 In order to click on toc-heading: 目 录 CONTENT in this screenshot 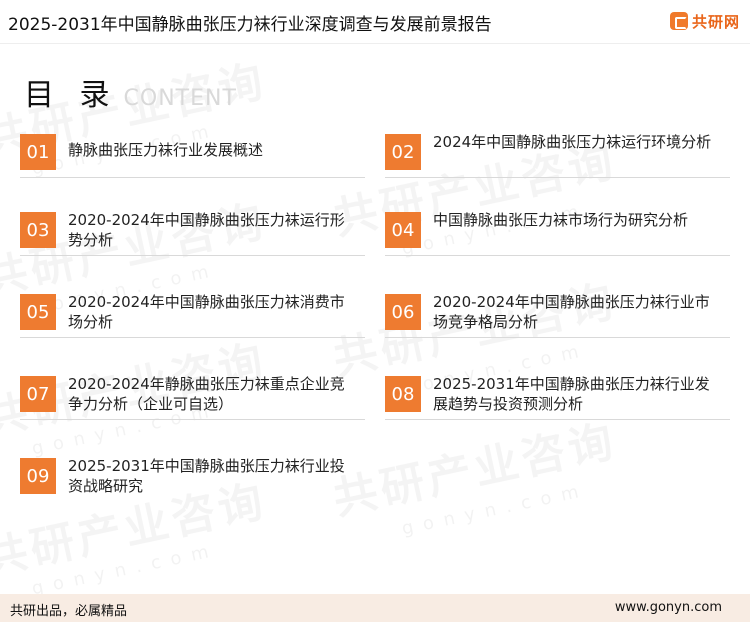, I will do `click(130, 92)`.